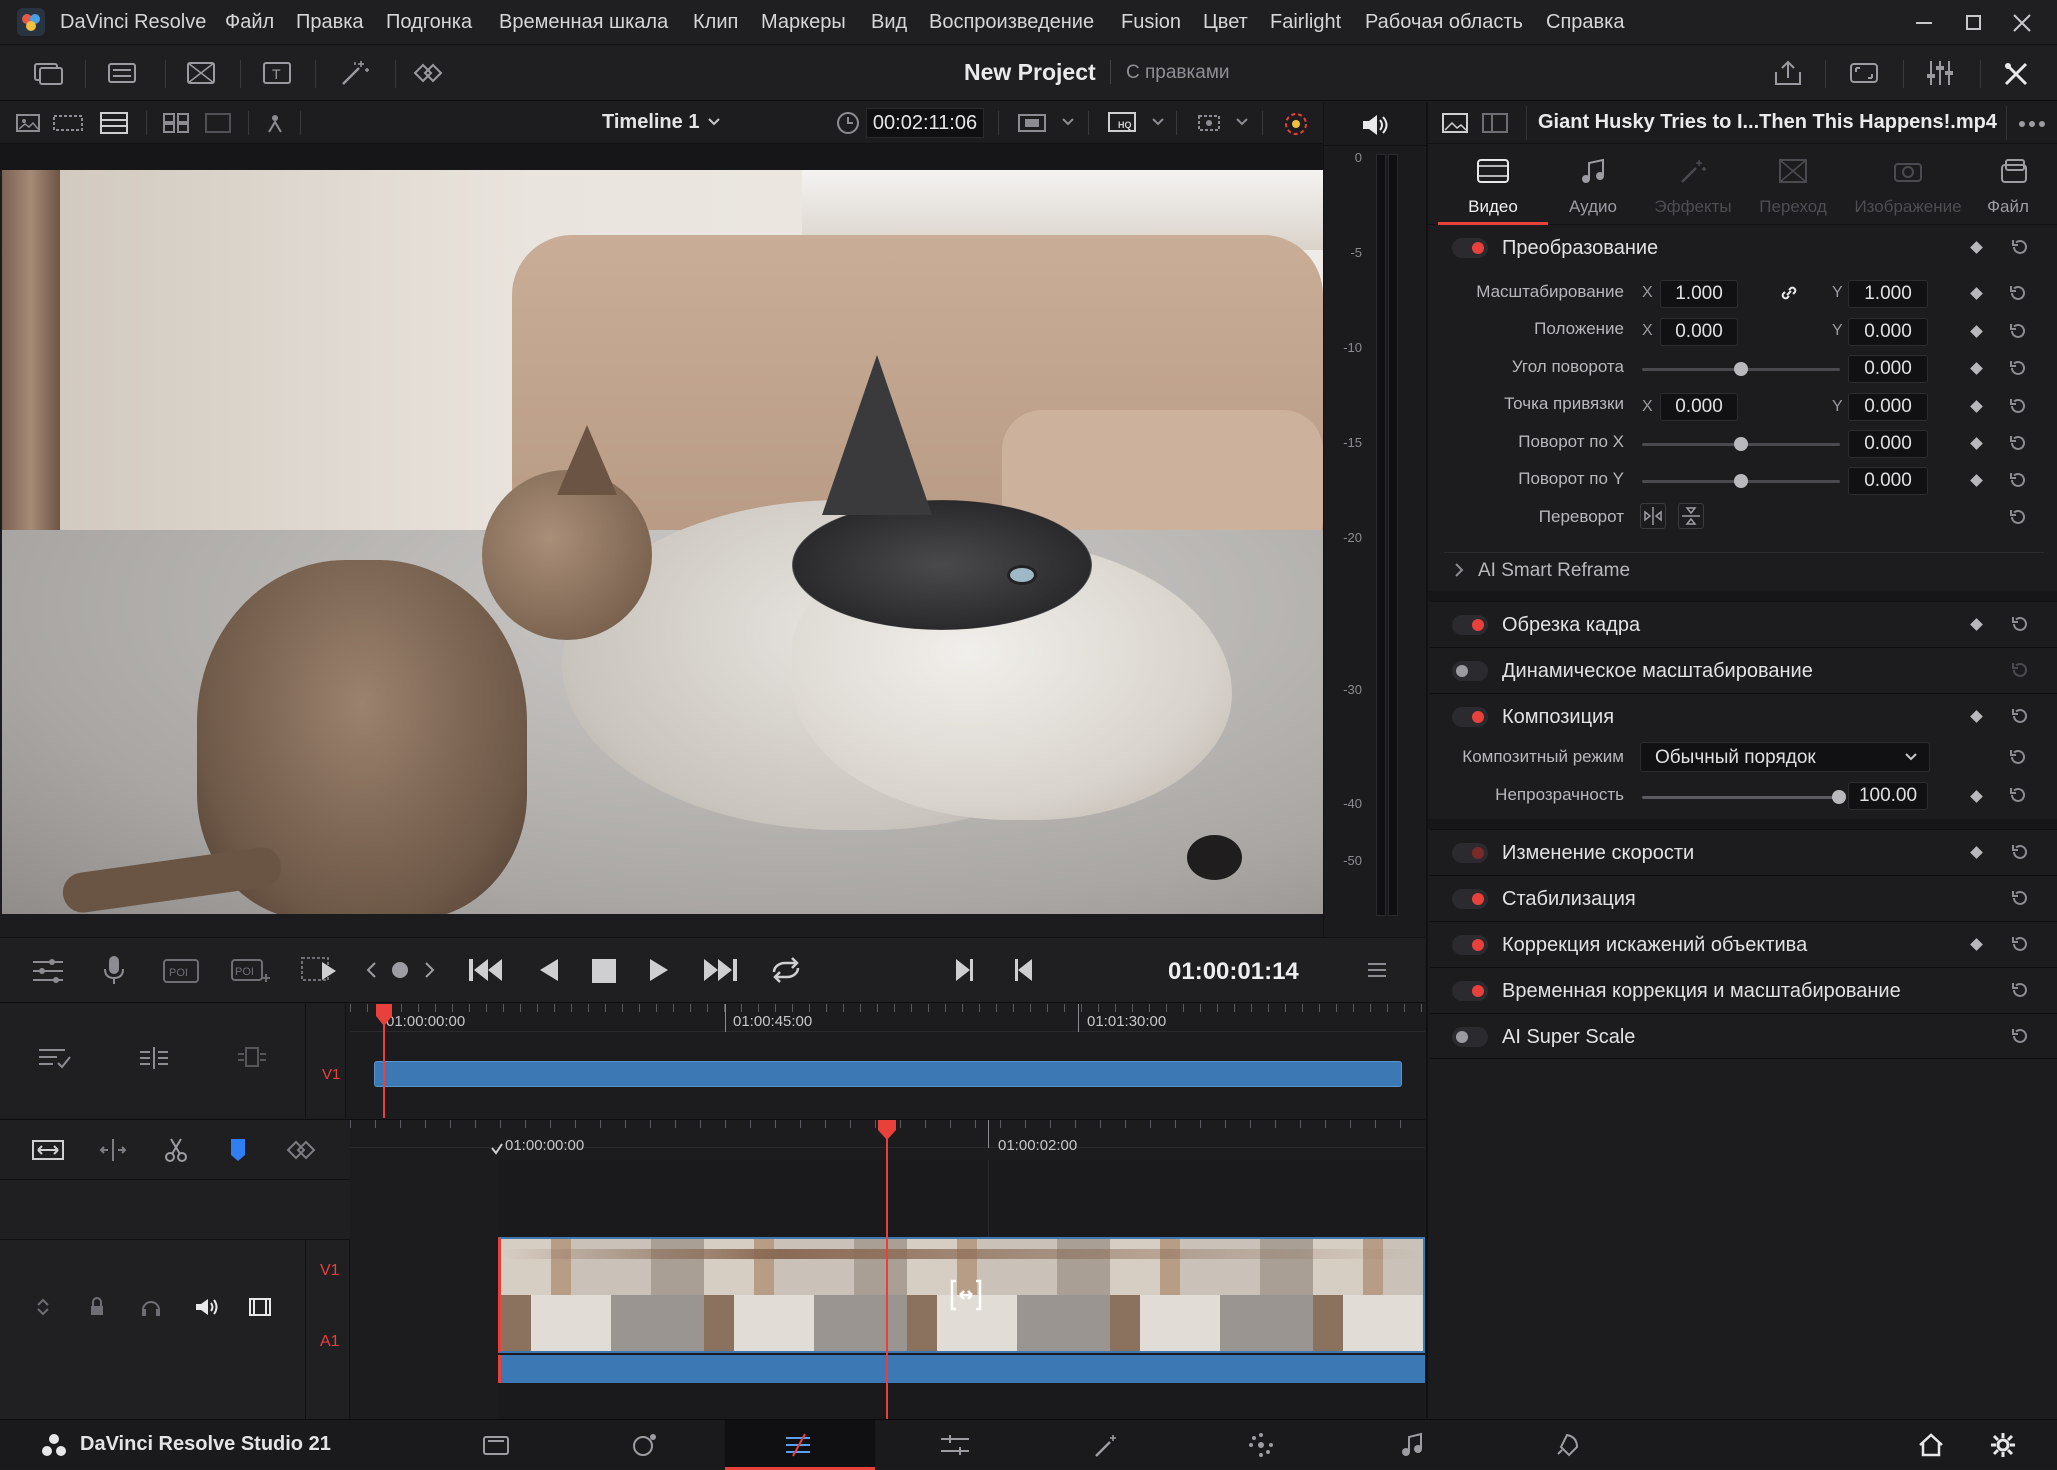 This screenshot has height=1470, width=2057. Describe the element at coordinates (176, 1150) in the screenshot. I see `scissors-icon` at that location.